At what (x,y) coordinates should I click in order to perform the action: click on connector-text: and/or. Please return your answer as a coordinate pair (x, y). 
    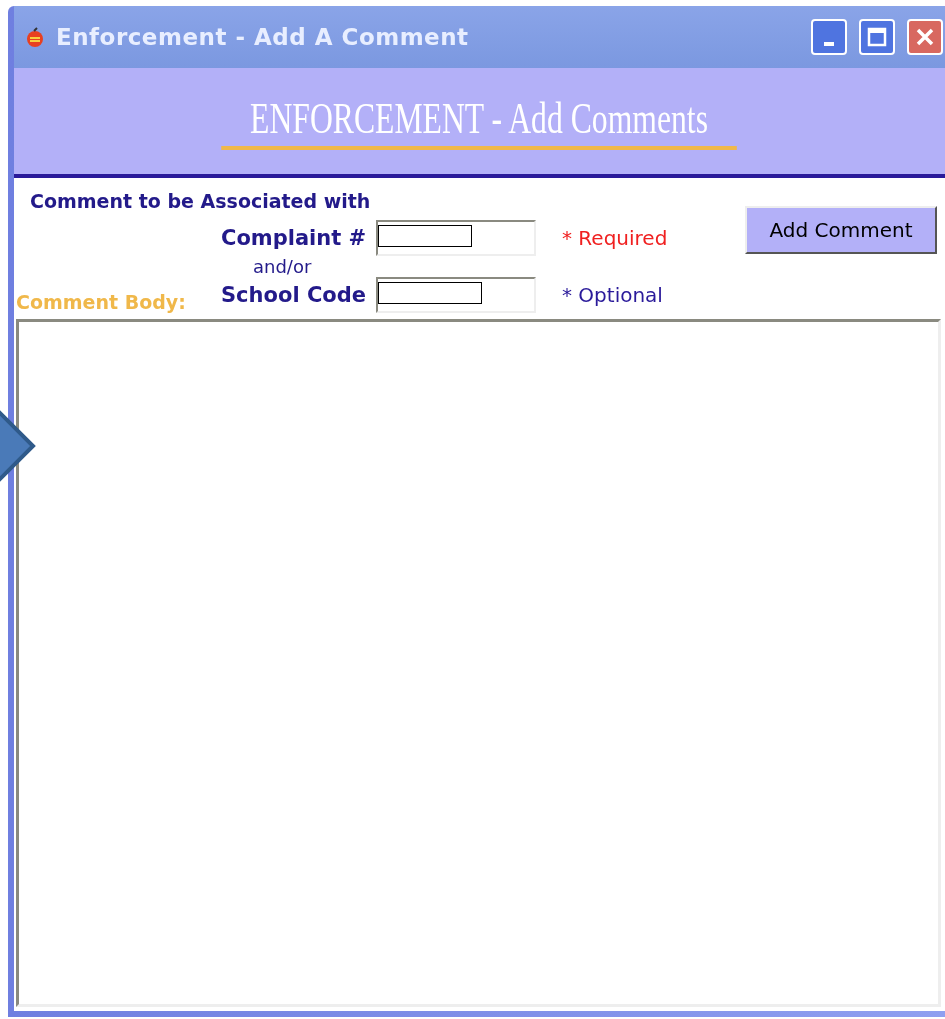
    Looking at the image, I should click on (282, 266).